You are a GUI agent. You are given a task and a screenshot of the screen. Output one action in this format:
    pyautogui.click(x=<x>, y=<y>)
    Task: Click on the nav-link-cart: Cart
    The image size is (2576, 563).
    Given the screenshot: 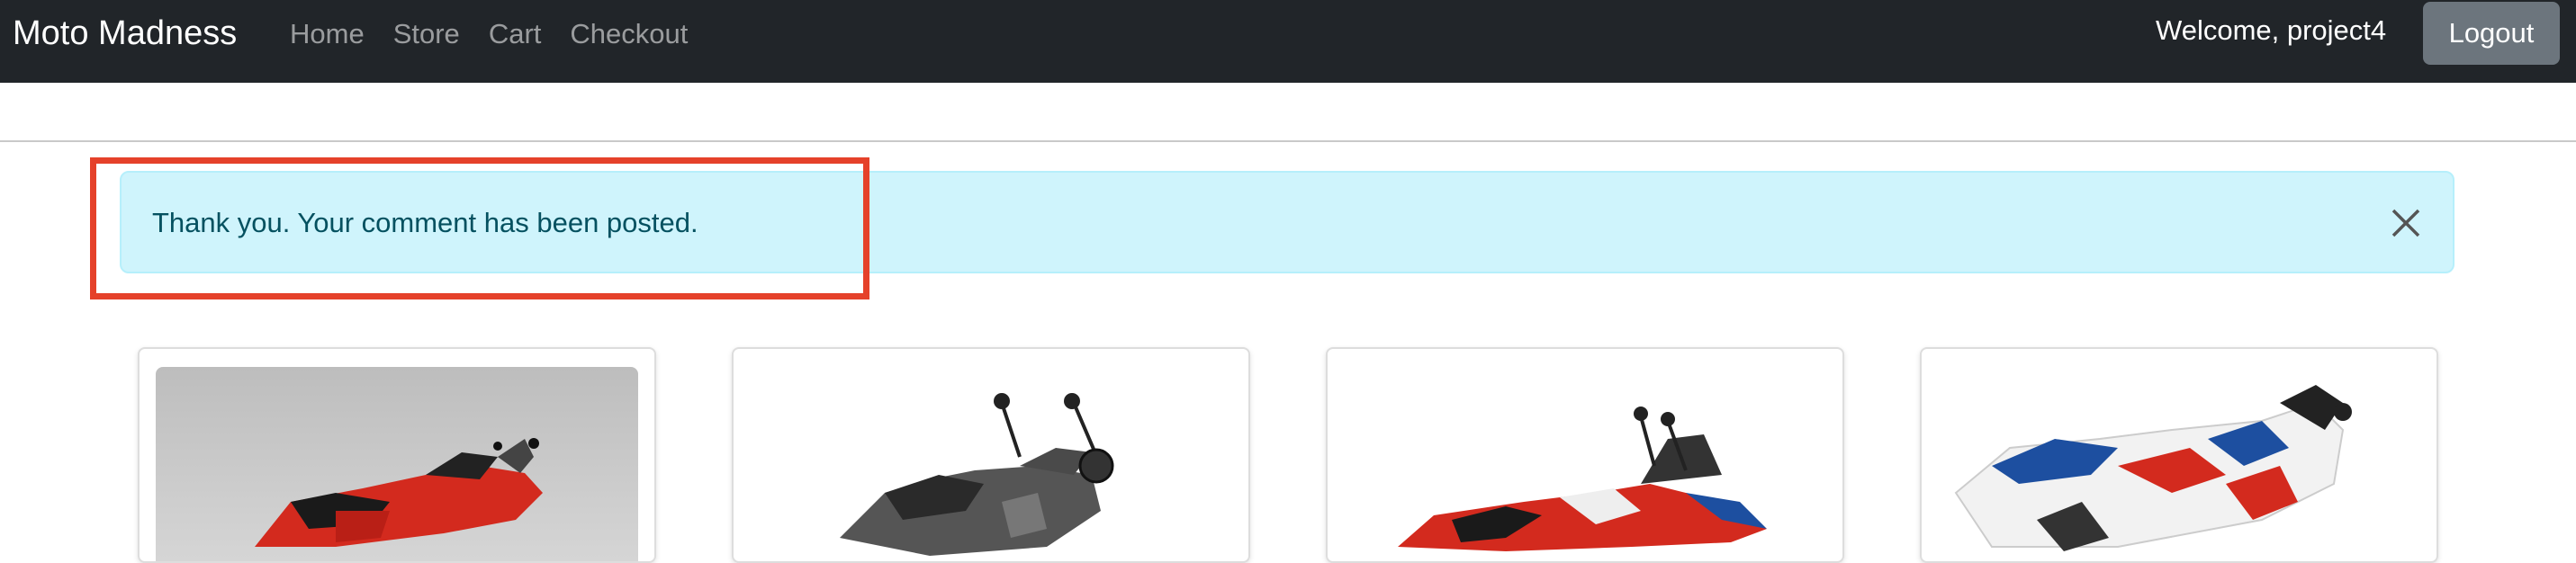 What is the action you would take?
    pyautogui.click(x=515, y=34)
    